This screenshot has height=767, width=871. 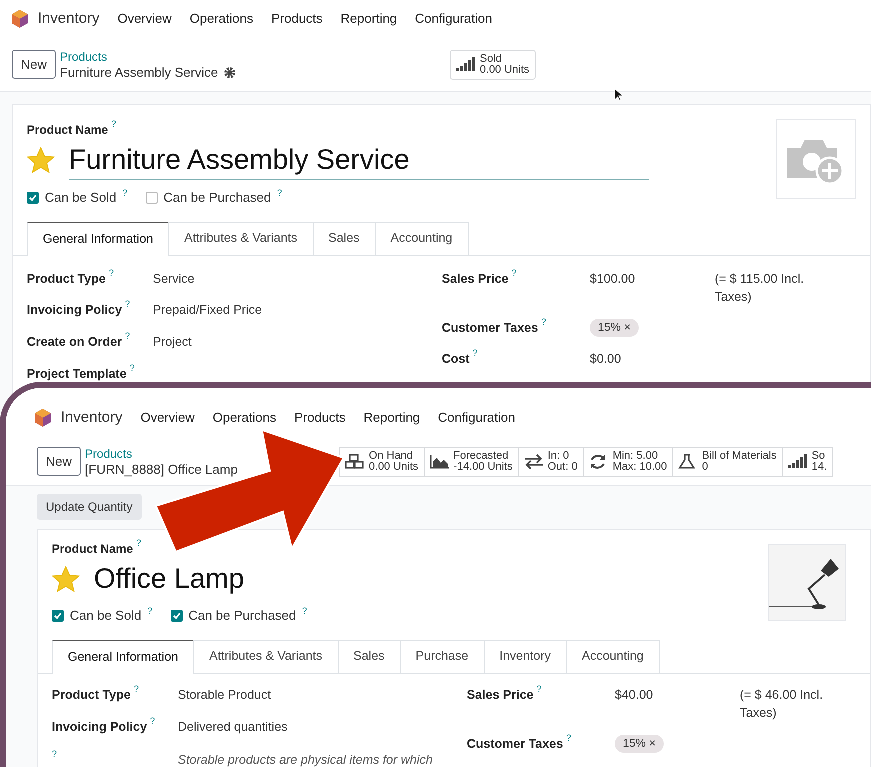 What do you see at coordinates (244, 579) in the screenshot?
I see `product-name-field: Office Lamp` at bounding box center [244, 579].